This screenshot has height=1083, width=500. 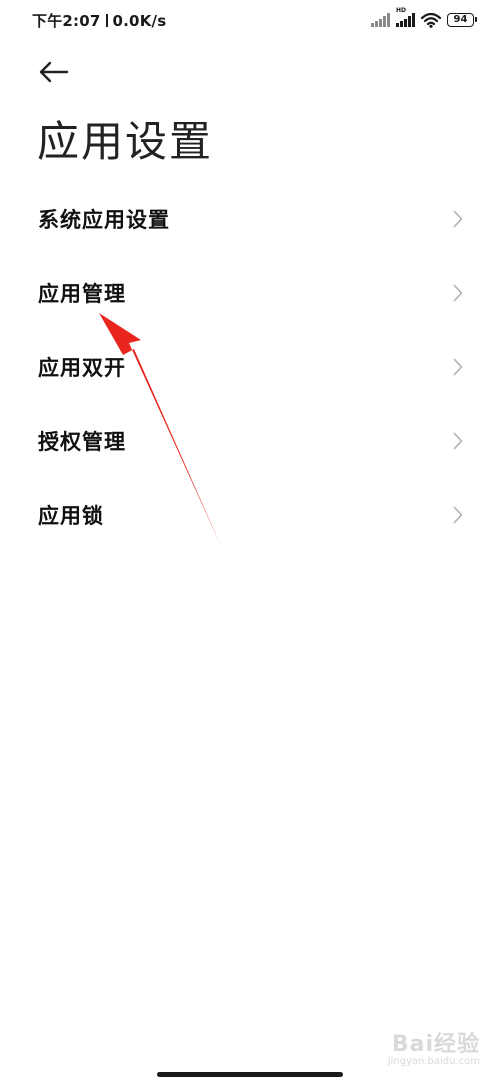 What do you see at coordinates (71, 516) in the screenshot?
I see `list-item-label: 应用锁` at bounding box center [71, 516].